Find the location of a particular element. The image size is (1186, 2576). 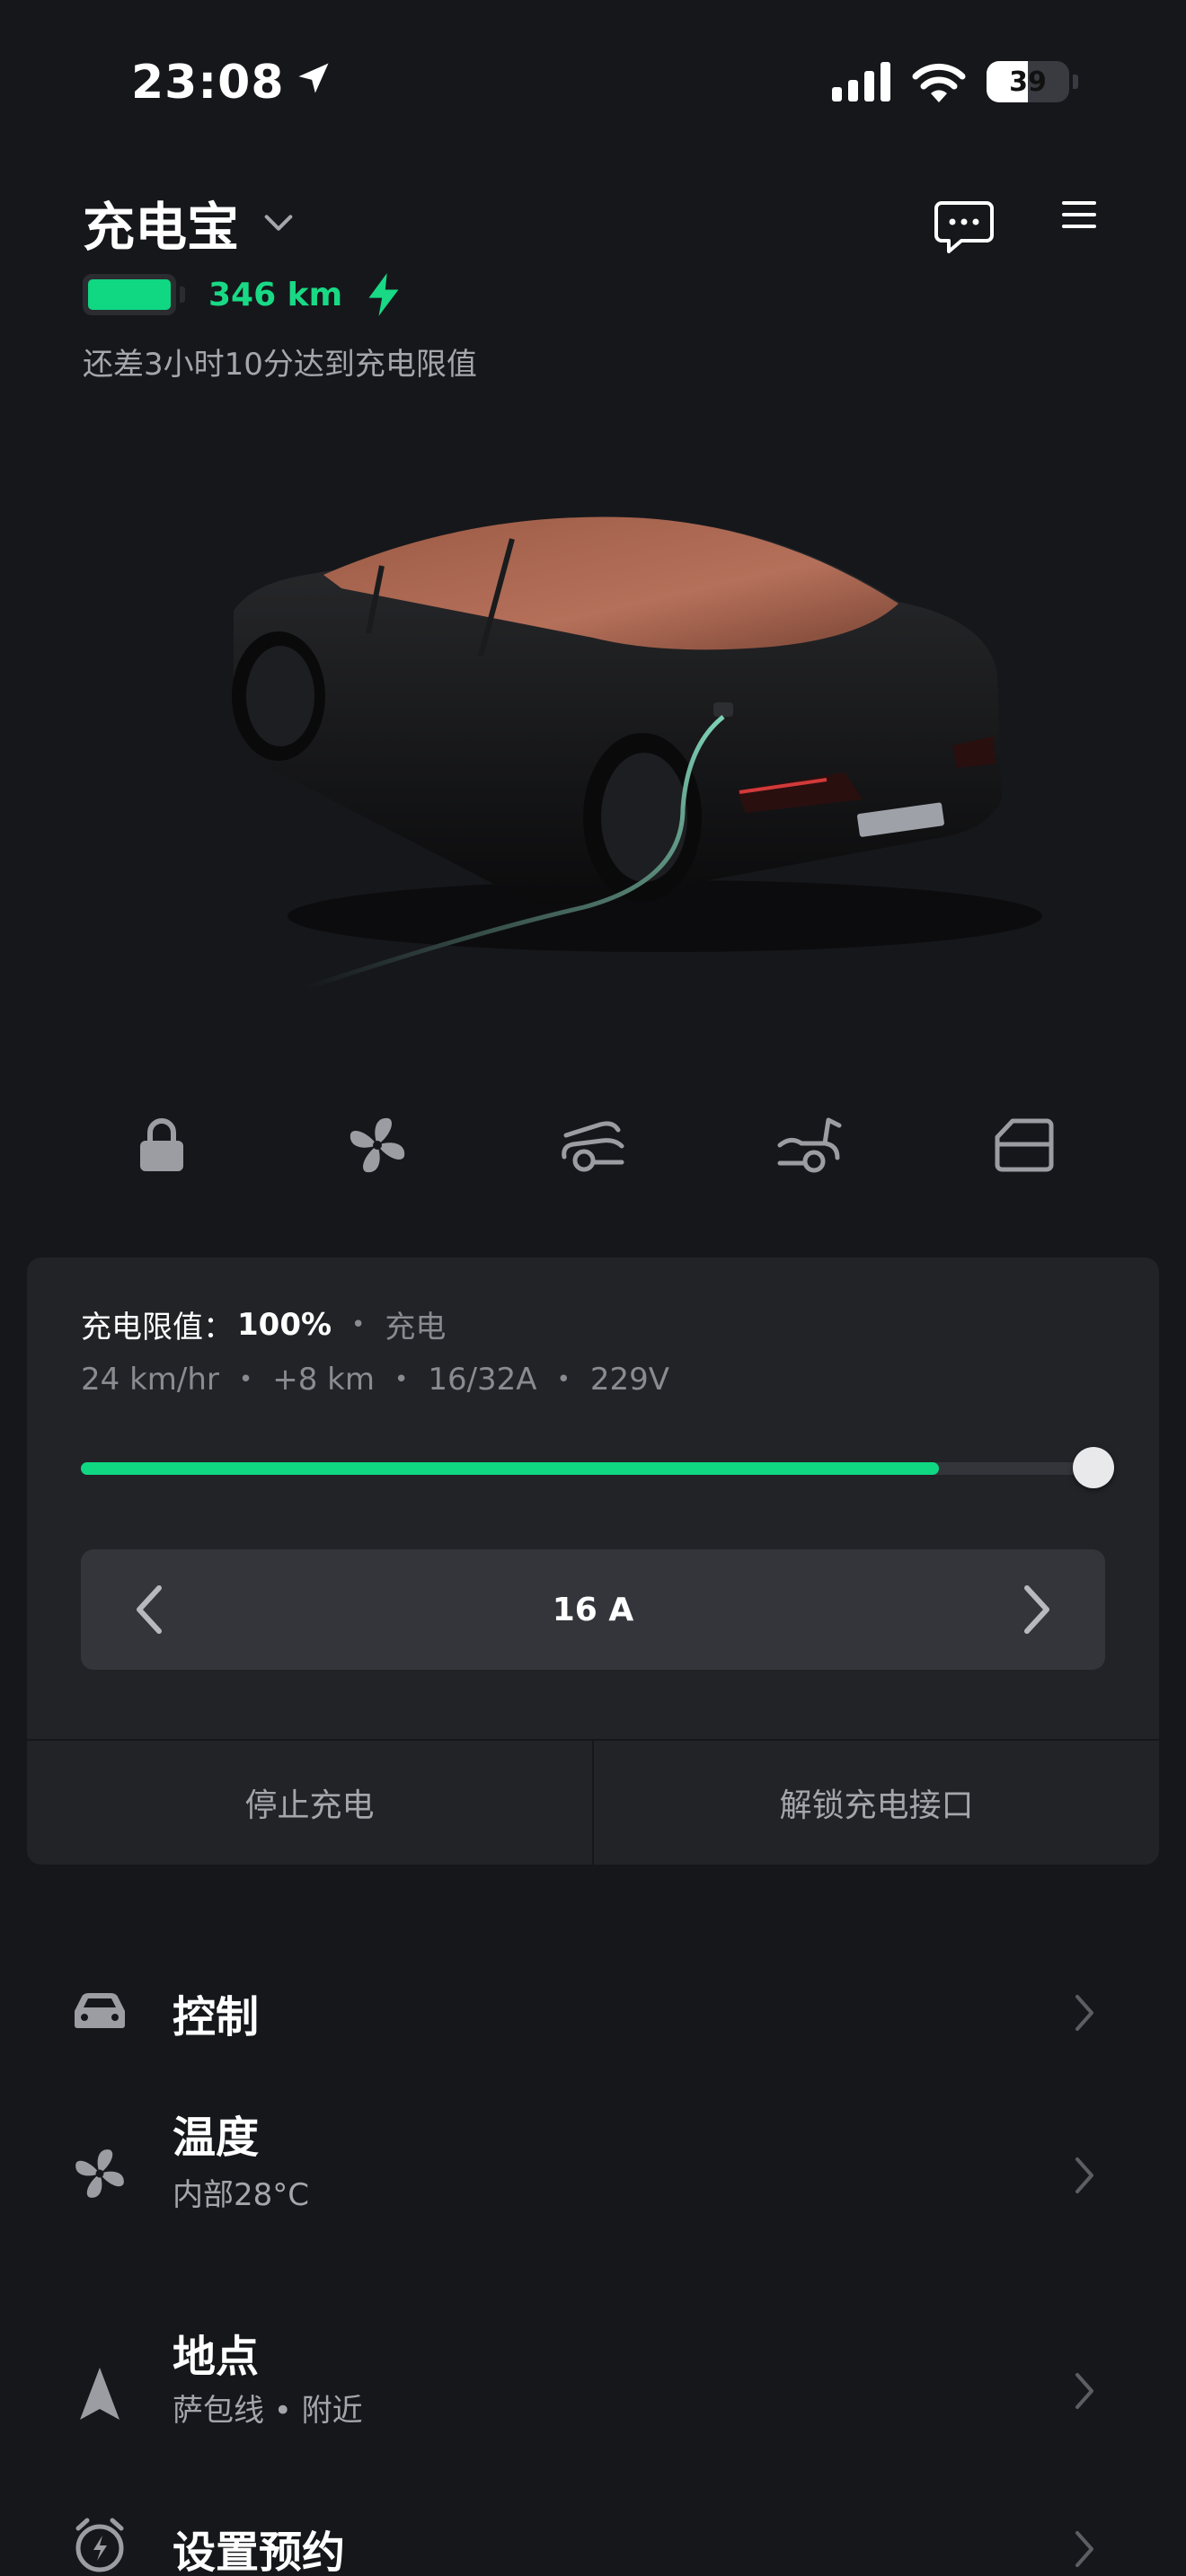

vehicle-battery-icon is located at coordinates (134, 294).